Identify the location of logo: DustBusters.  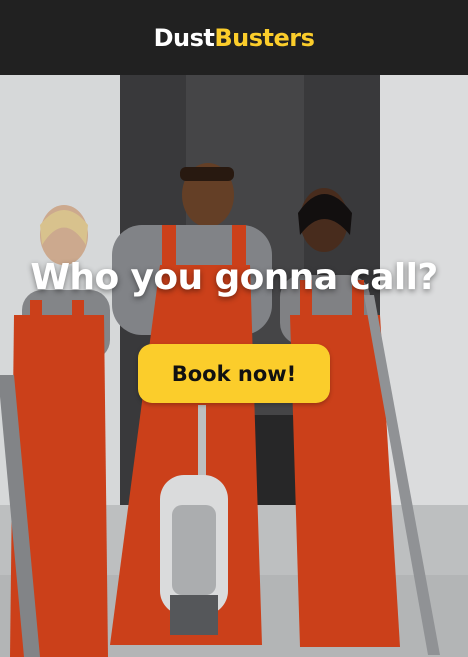
(234, 38).